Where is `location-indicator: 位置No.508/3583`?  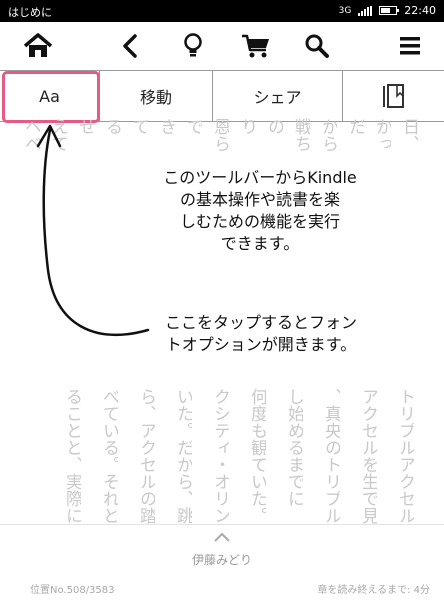 location-indicator: 位置No.508/3583 is located at coordinates (72, 590).